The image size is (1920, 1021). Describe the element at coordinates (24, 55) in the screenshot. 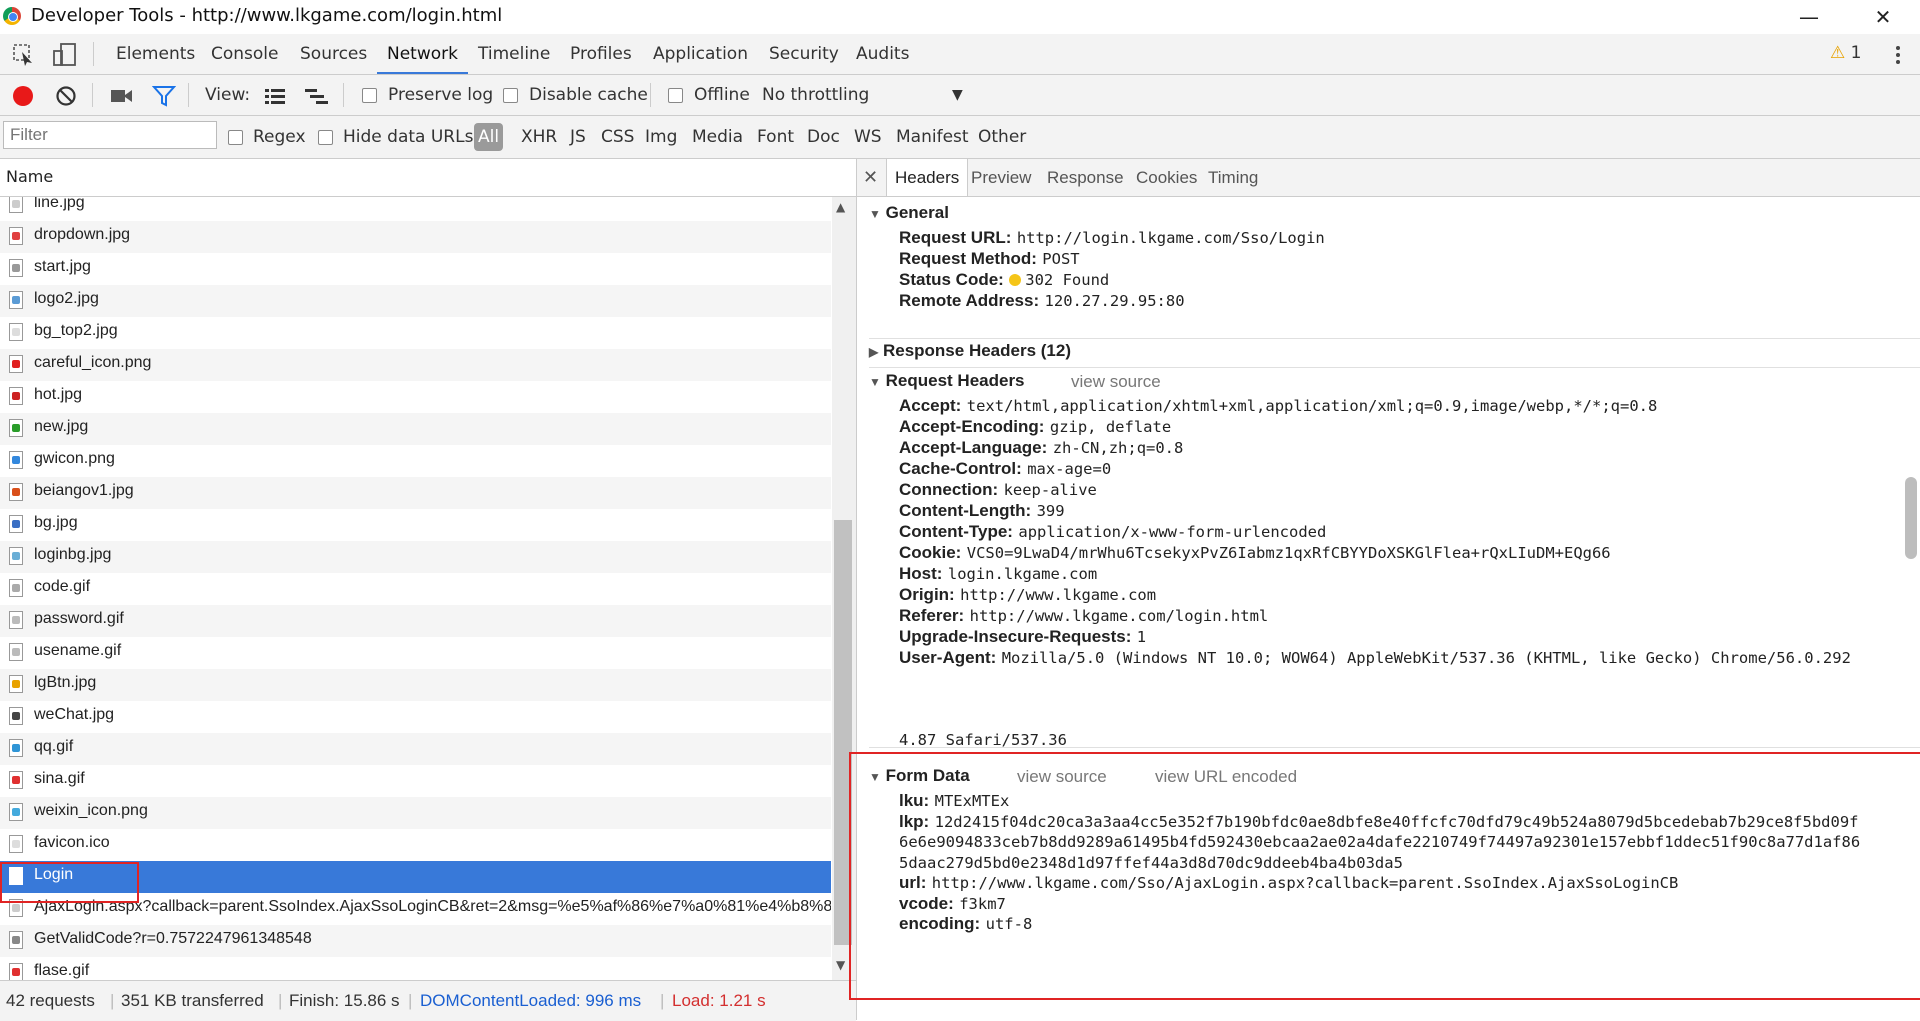

I see `inspect-element-icon` at that location.